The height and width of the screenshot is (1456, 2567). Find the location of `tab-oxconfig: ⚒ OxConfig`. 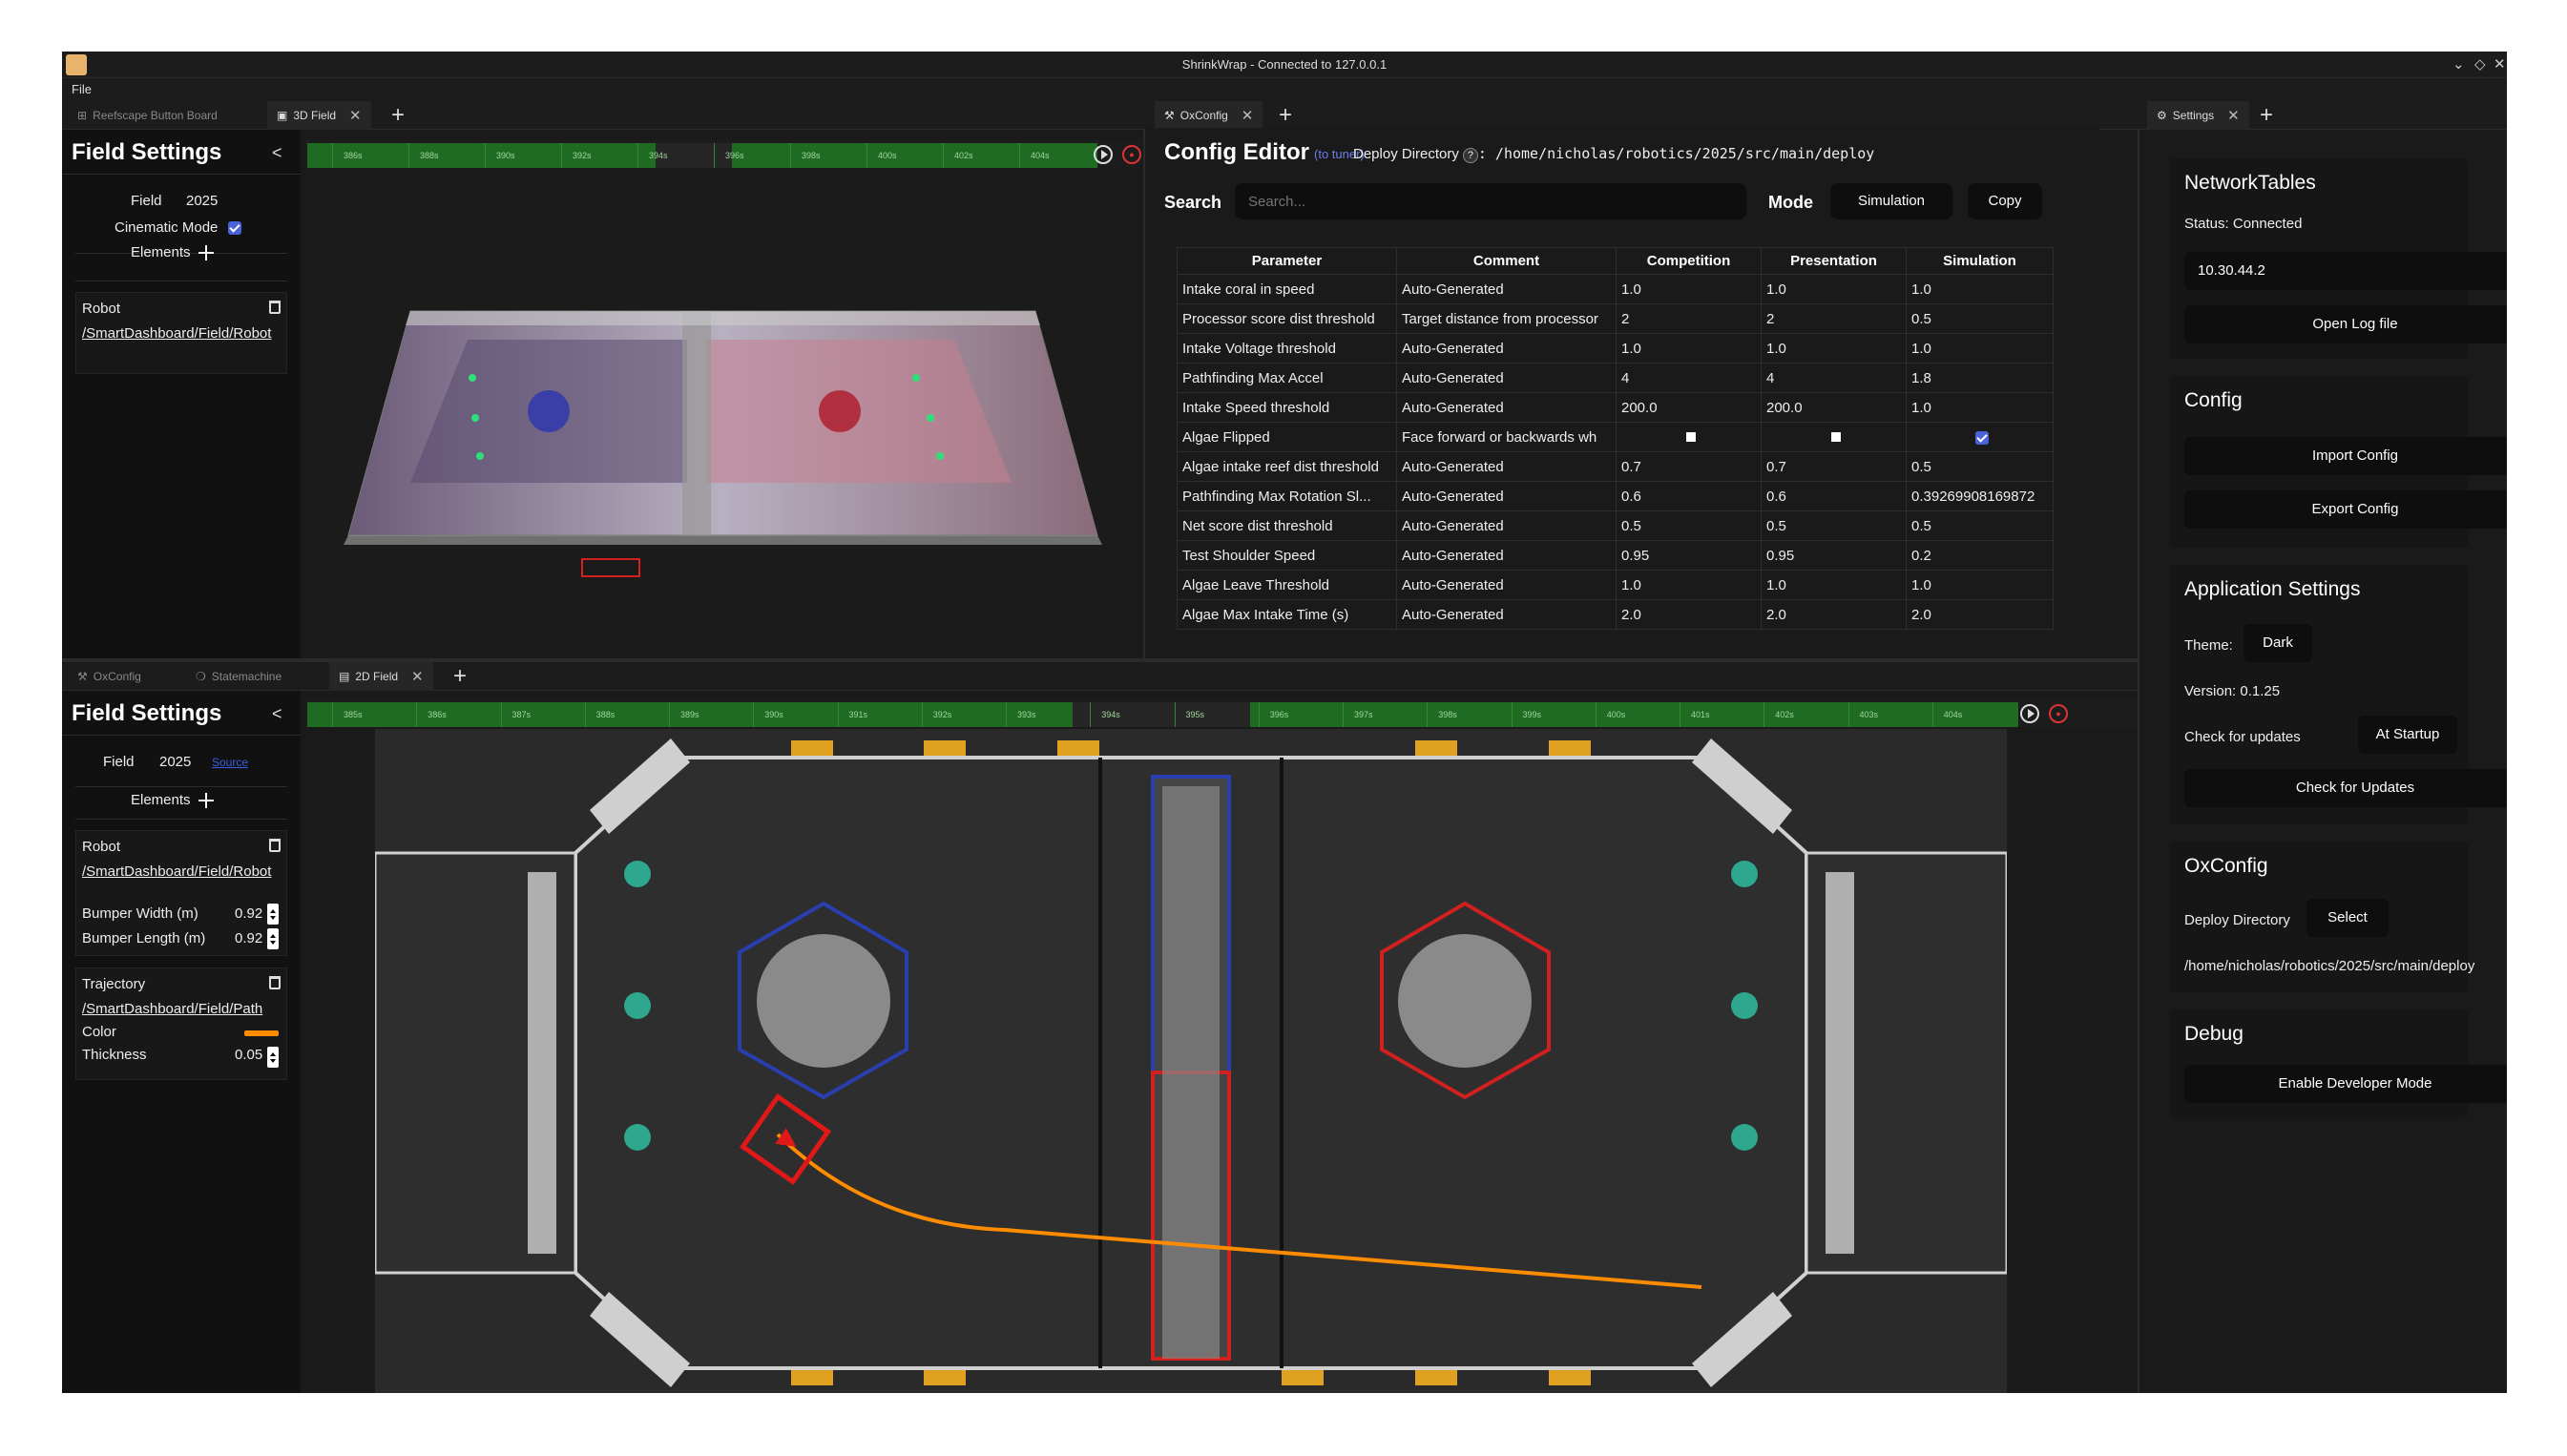

tab-oxconfig: ⚒ OxConfig is located at coordinates (109, 676).